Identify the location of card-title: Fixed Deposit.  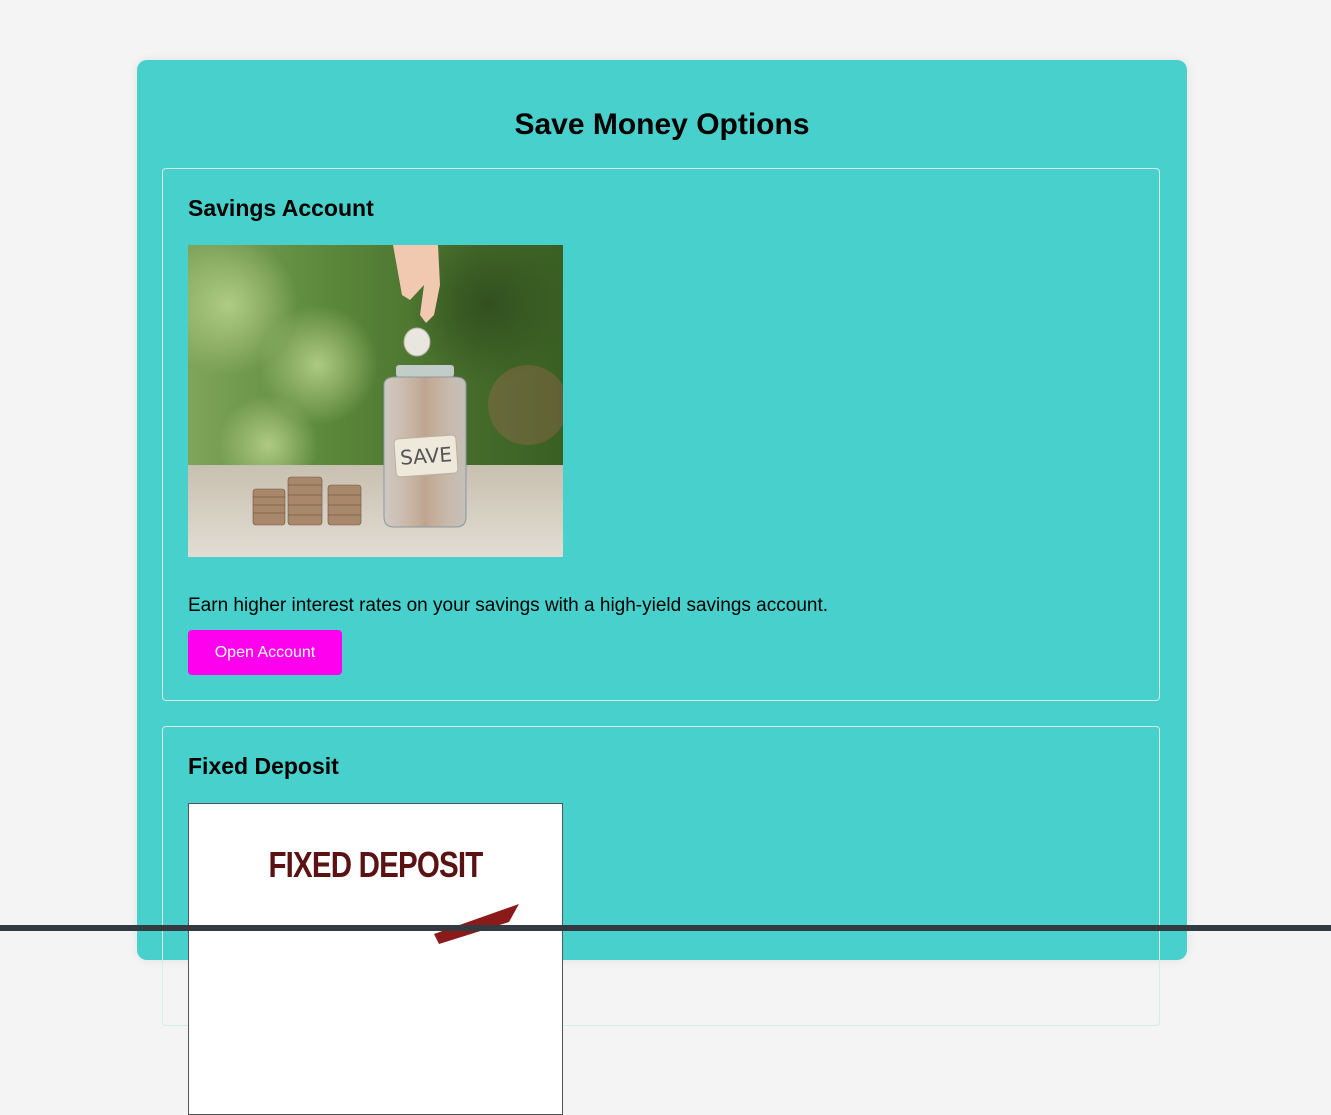
(263, 766).